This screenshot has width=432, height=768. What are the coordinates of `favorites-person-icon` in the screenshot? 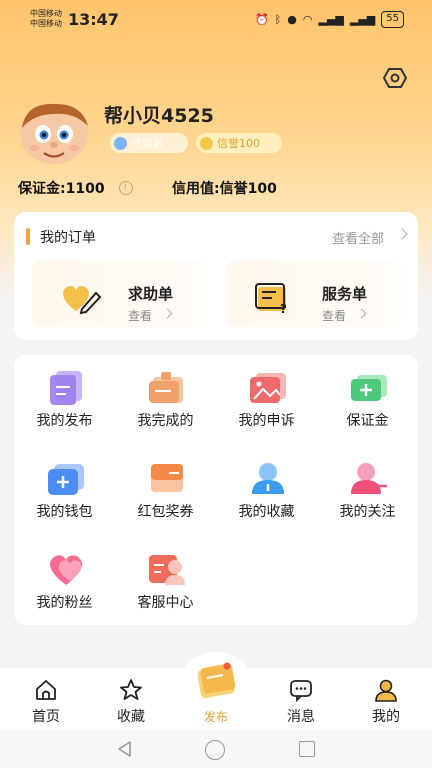 It's located at (268, 478).